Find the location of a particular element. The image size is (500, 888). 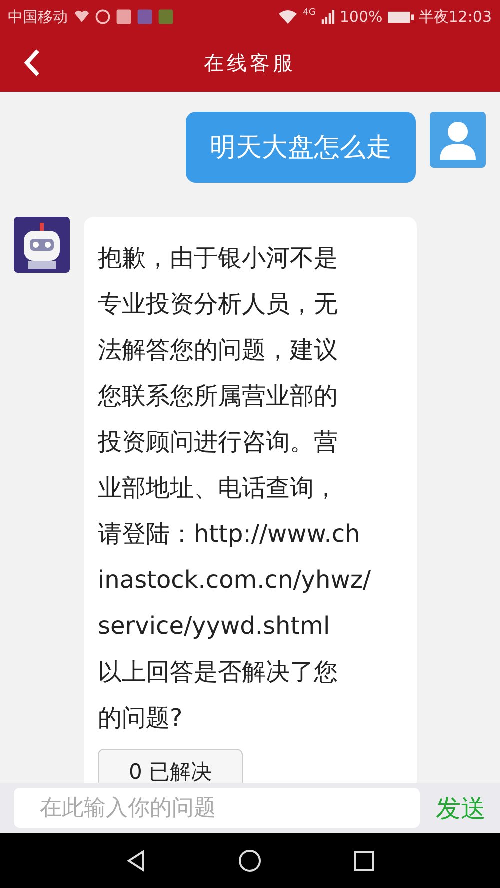

carrier-text: 中国移动 is located at coordinates (38, 17).